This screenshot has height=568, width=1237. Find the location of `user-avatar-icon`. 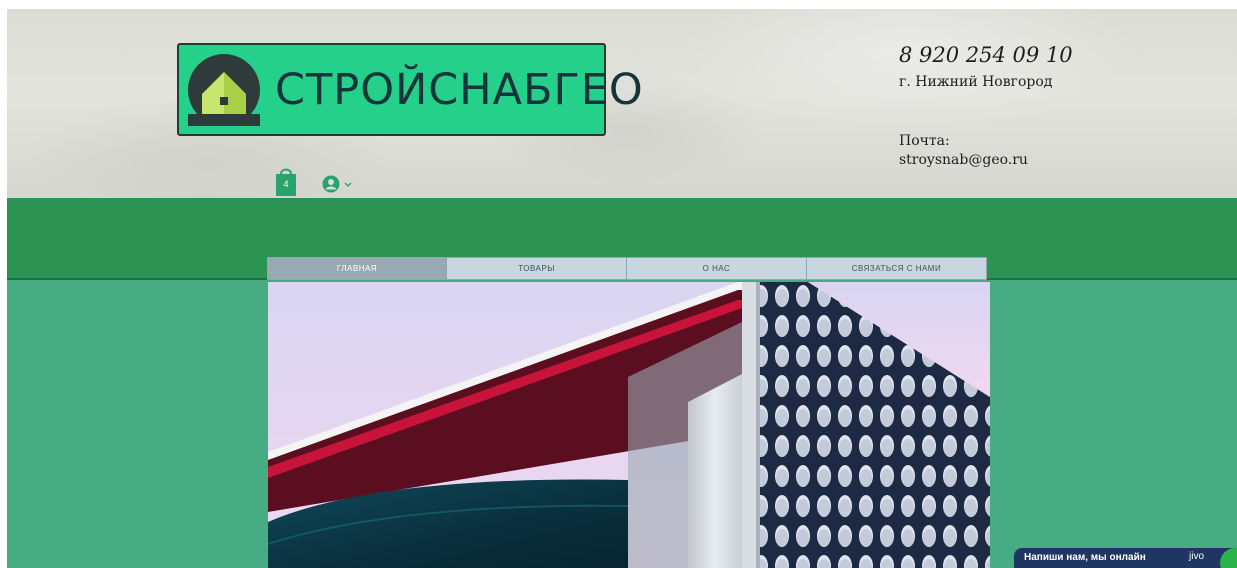

user-avatar-icon is located at coordinates (331, 184).